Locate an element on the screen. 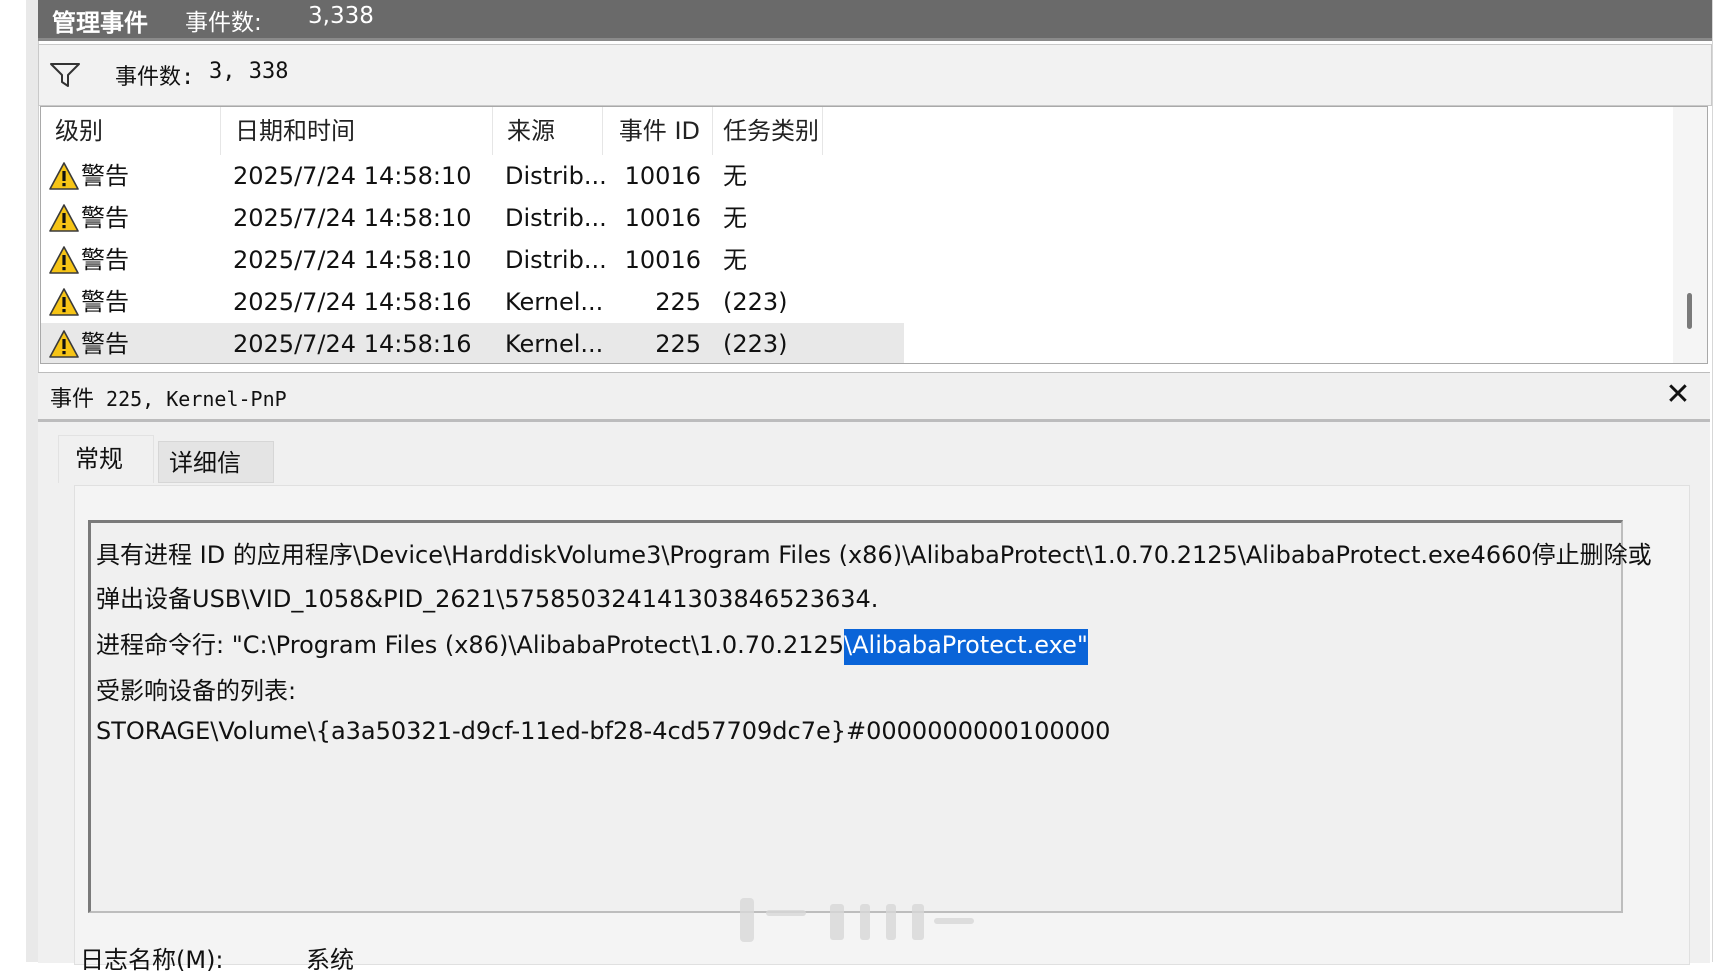 This screenshot has width=1728, height=975. column-header-label: 级别 is located at coordinates (79, 131).